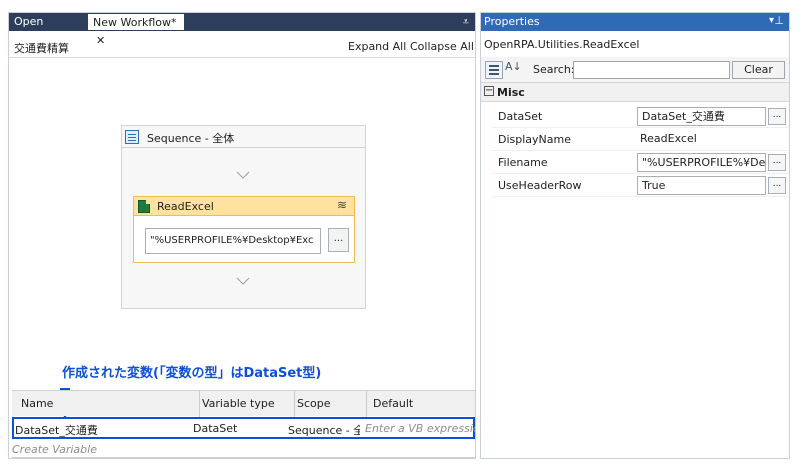 This screenshot has width=803, height=468. What do you see at coordinates (513, 66) in the screenshot?
I see `sort-alphabetical-icon: A↓` at bounding box center [513, 66].